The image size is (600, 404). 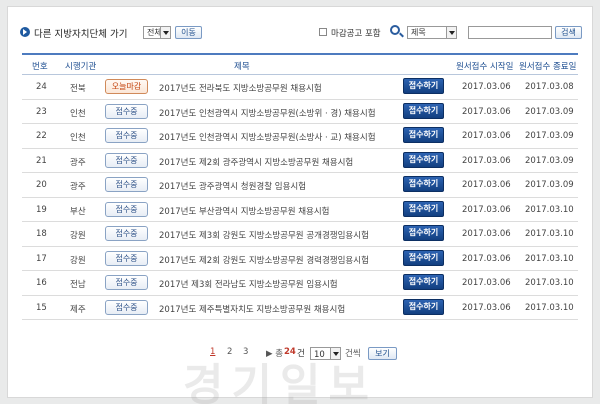 I want to click on row-number: 17, so click(x=41, y=258).